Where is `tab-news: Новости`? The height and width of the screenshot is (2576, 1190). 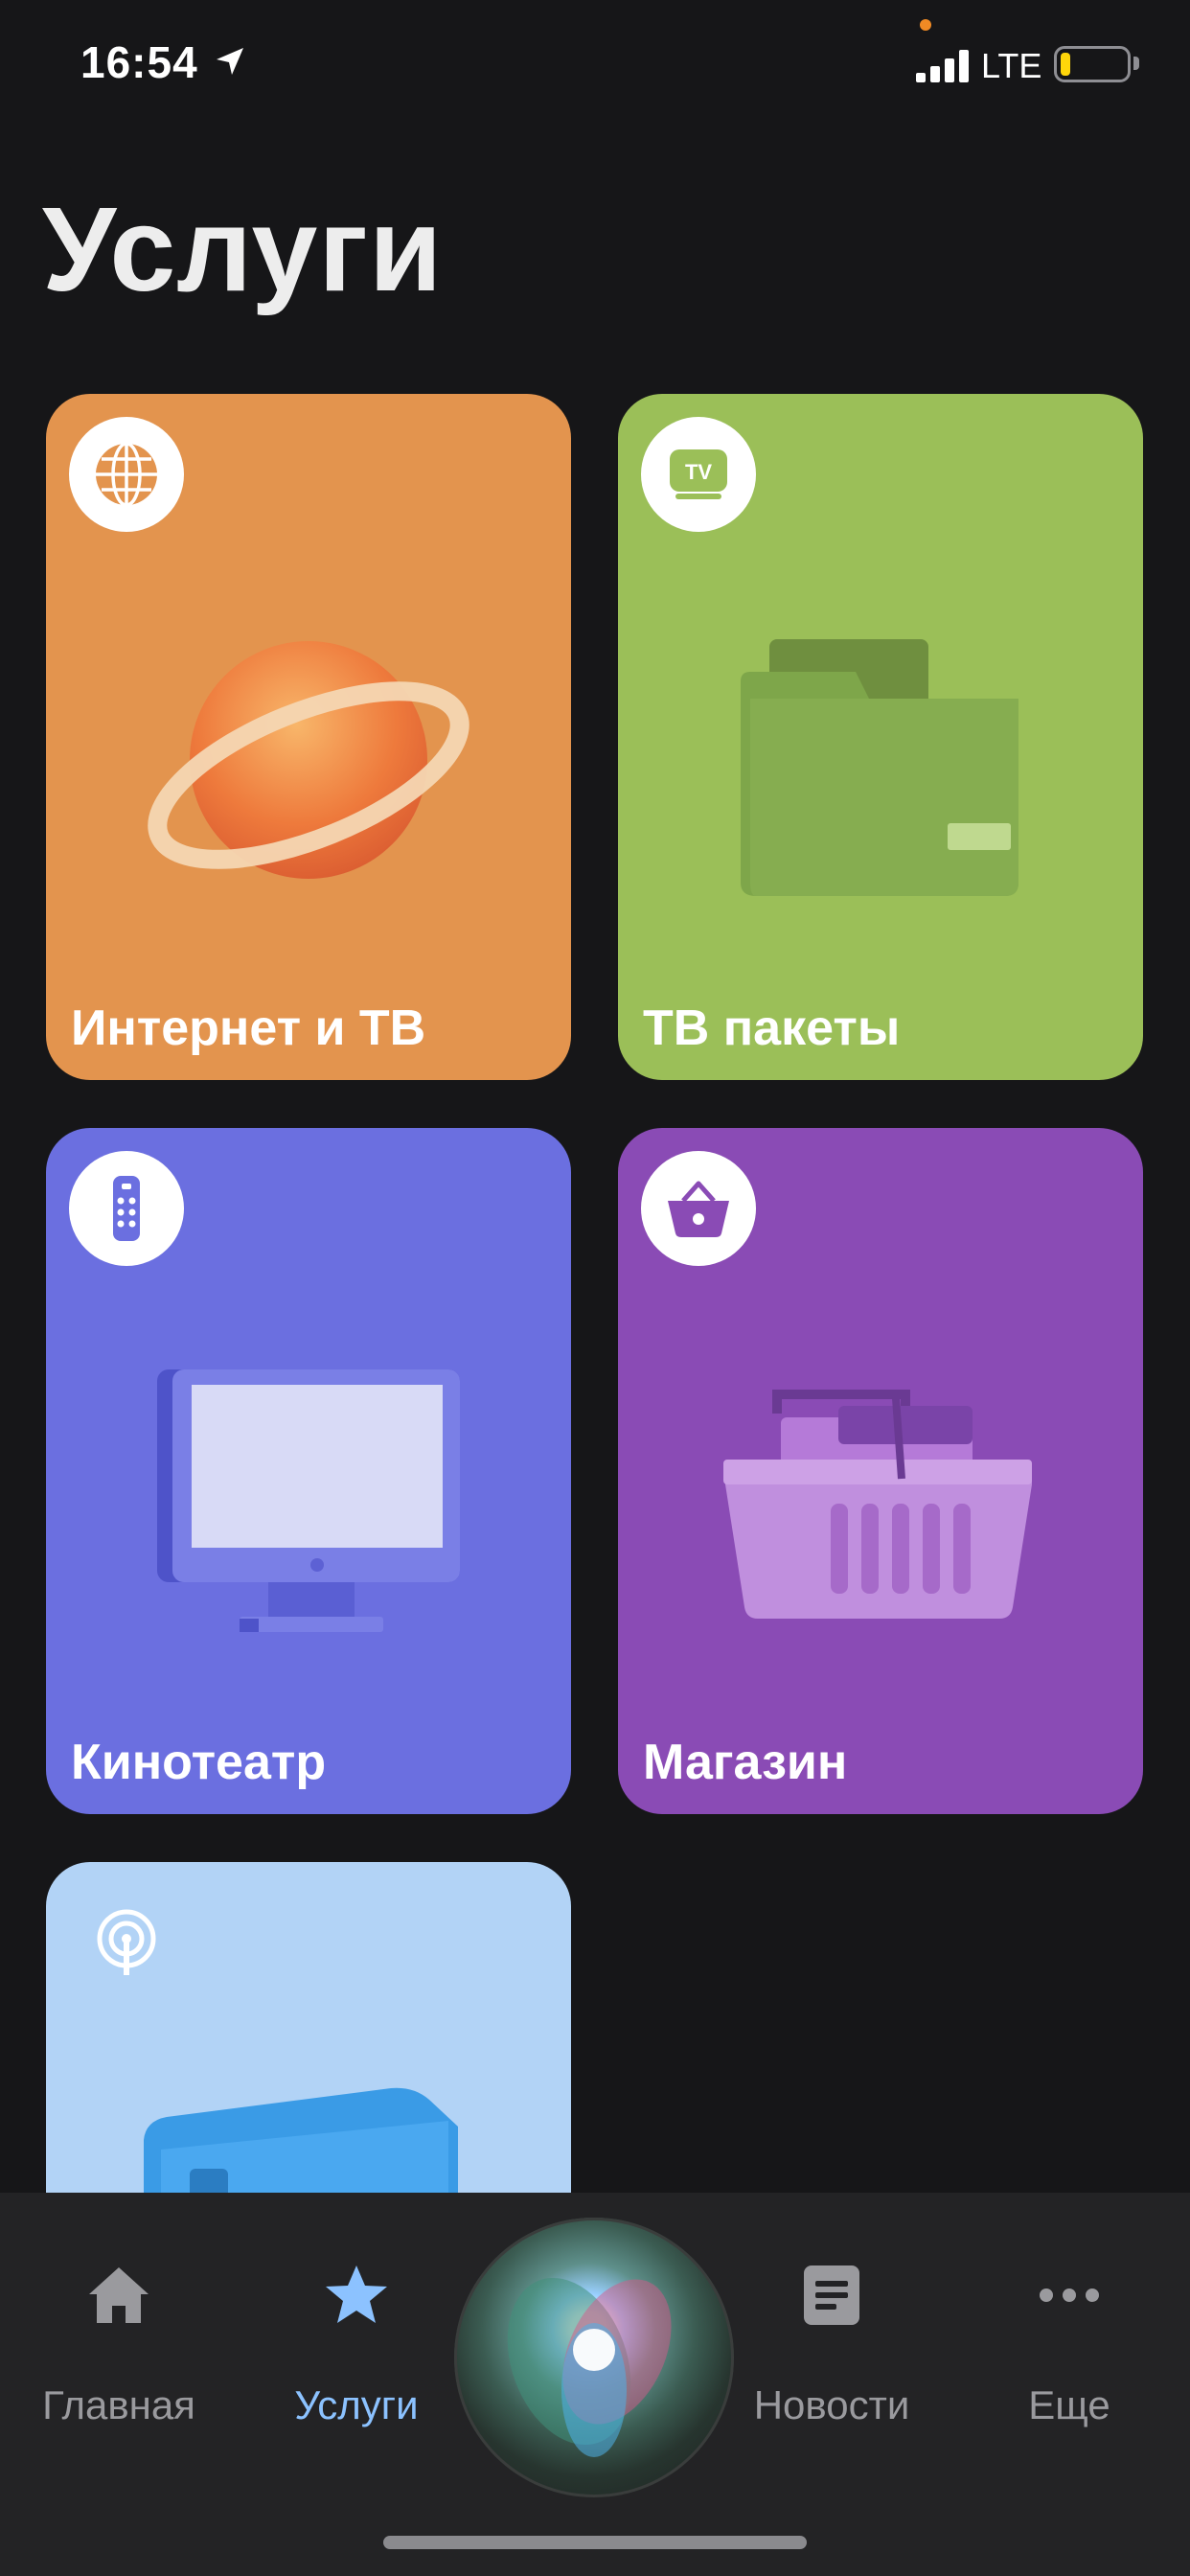
tab-news: Новости is located at coordinates (832, 2344).